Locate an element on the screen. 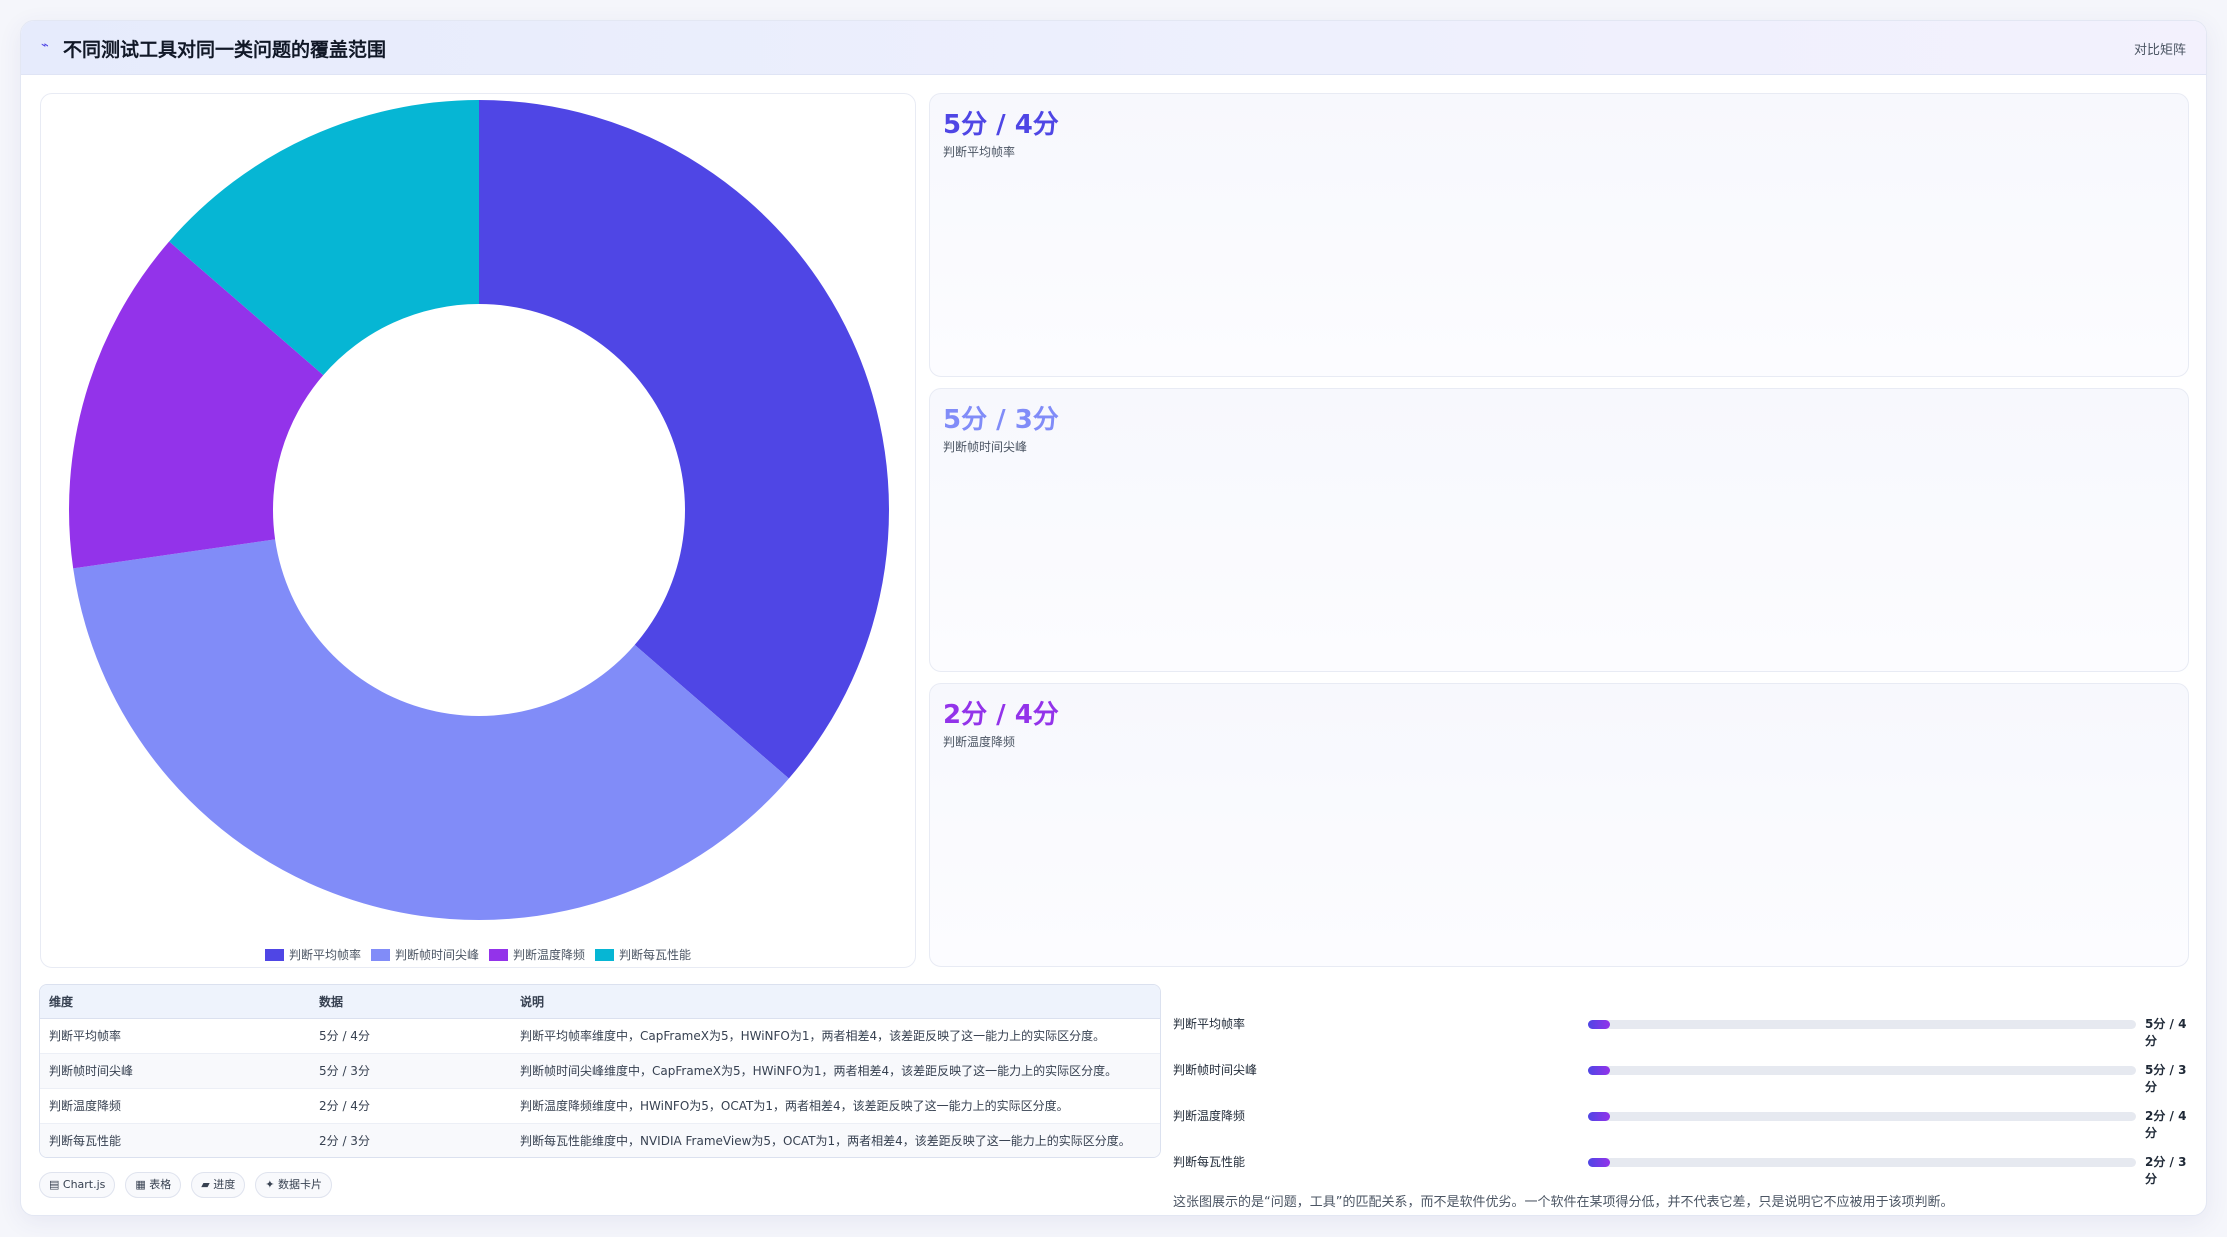  stat-card: 5分 / 3分 判断帧时间尖峰 is located at coordinates (1559, 530).